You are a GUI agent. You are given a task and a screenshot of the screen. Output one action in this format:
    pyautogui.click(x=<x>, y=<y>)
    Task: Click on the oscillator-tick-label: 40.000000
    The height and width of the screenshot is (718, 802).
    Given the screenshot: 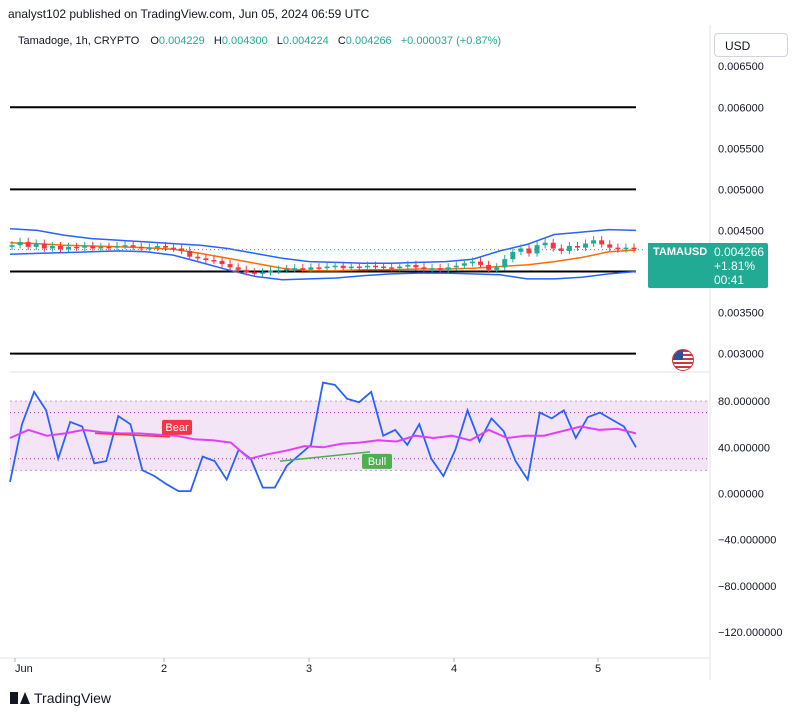 What is the action you would take?
    pyautogui.click(x=744, y=448)
    